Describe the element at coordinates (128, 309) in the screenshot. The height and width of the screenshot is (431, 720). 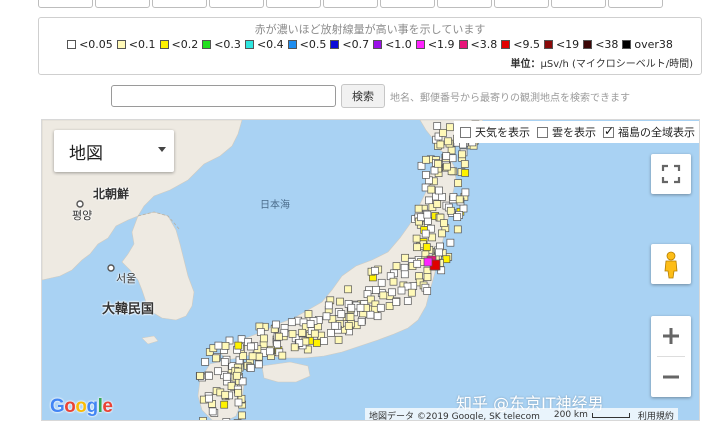
I see `label-south-korea: 大韓民国` at that location.